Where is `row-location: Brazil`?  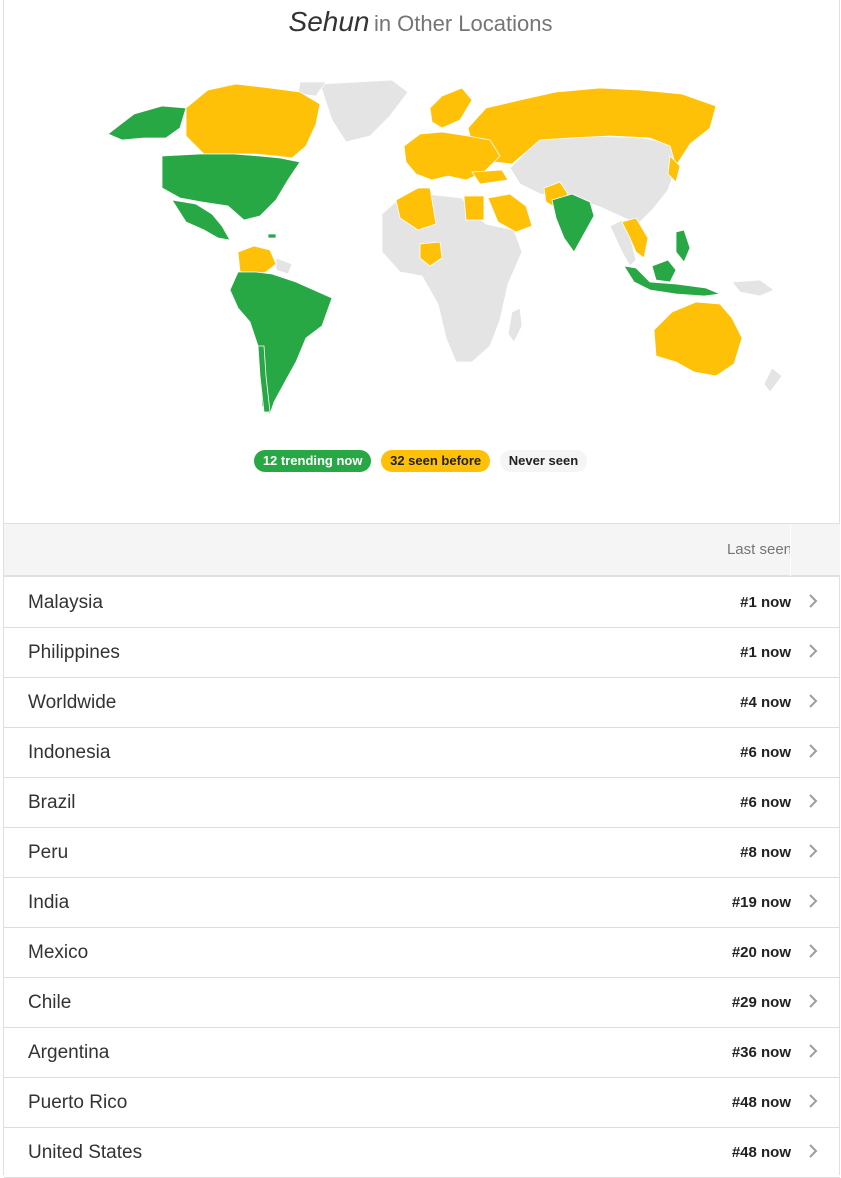
row-location: Brazil is located at coordinates (52, 802).